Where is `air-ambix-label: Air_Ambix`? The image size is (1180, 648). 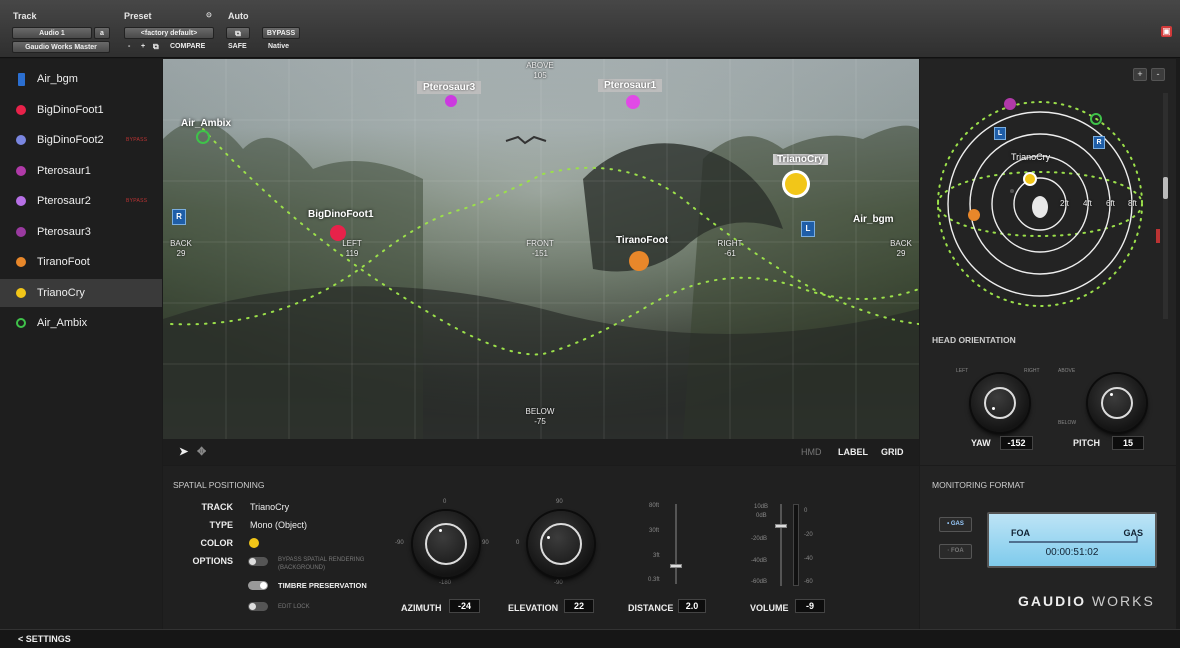 air-ambix-label: Air_Ambix is located at coordinates (206, 123).